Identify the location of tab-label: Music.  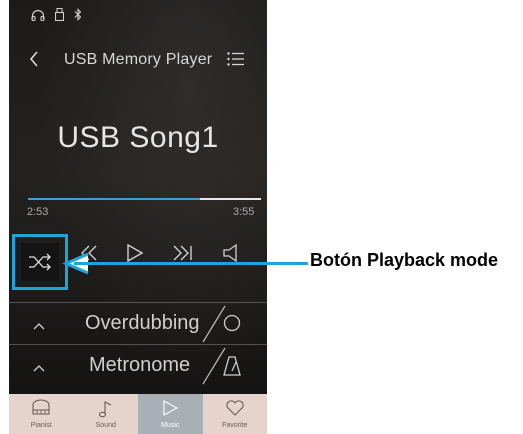
(170, 425).